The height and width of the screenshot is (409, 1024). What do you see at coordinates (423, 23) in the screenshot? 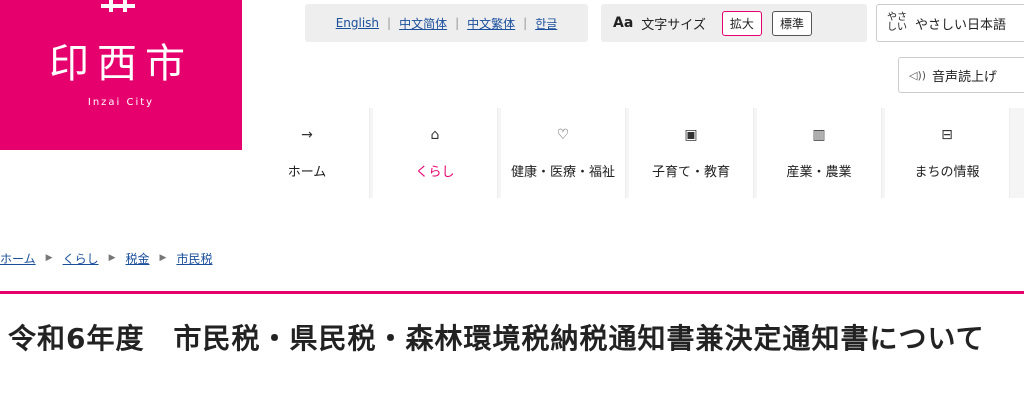
I see `lang-simplified-chinese-link: 中文简体` at bounding box center [423, 23].